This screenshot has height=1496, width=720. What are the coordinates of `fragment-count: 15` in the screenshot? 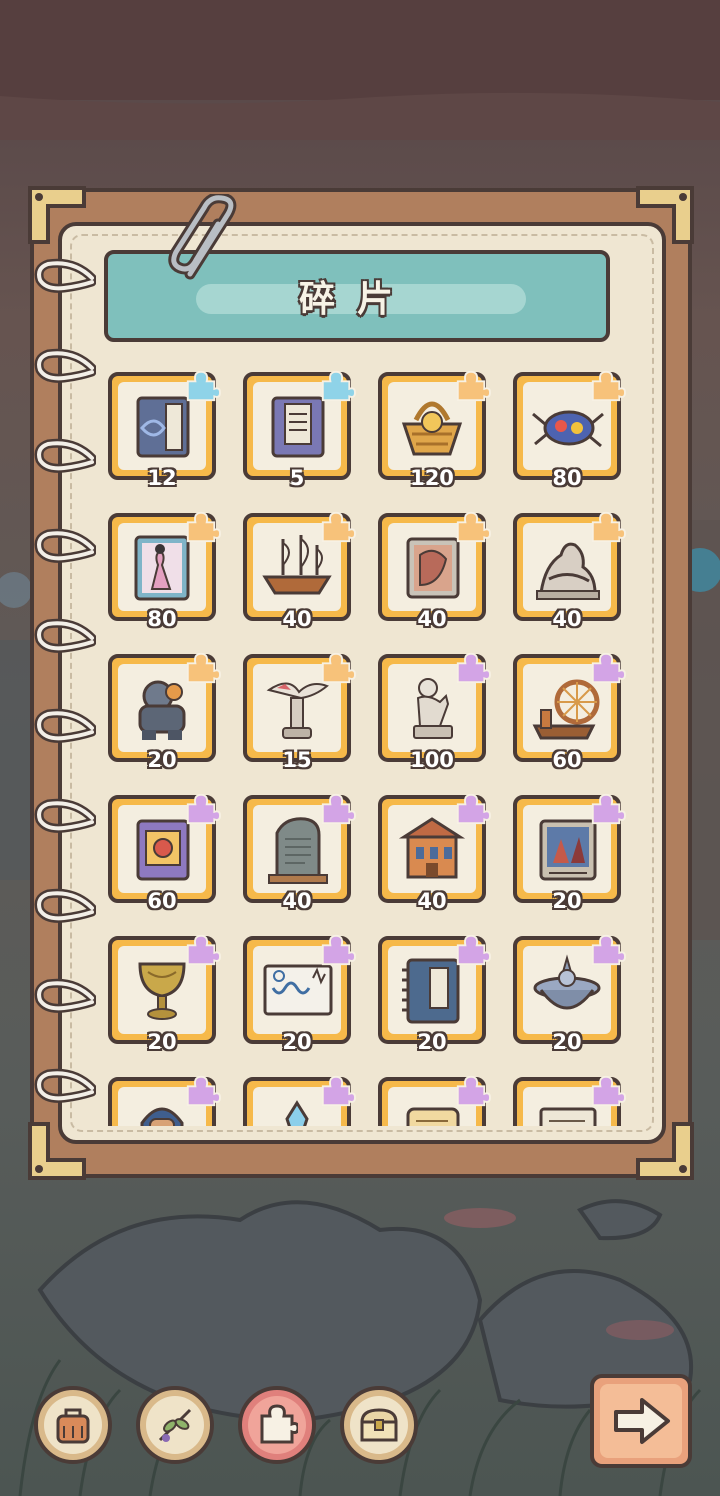 It's located at (297, 760).